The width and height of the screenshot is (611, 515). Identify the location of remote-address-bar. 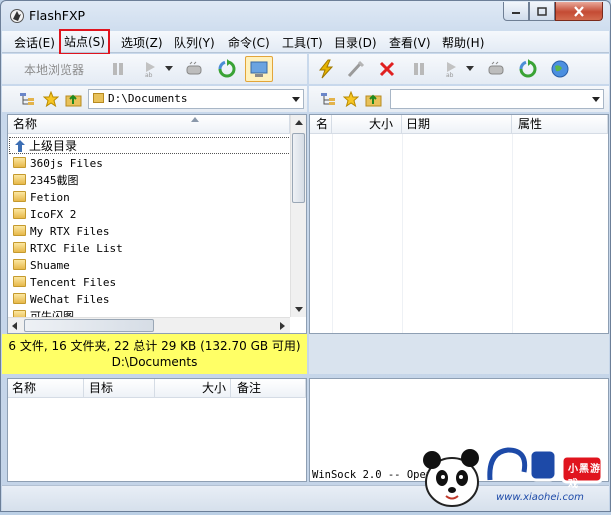
(459, 99).